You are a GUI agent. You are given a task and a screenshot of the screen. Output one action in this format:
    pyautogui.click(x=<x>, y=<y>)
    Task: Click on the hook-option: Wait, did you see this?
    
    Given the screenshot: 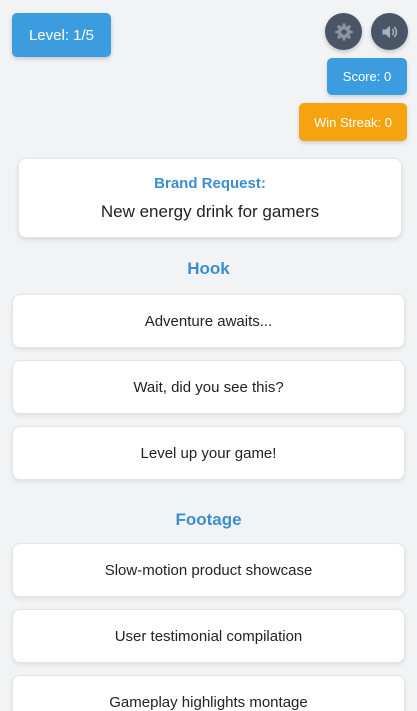 What is the action you would take?
    pyautogui.click(x=208, y=387)
    